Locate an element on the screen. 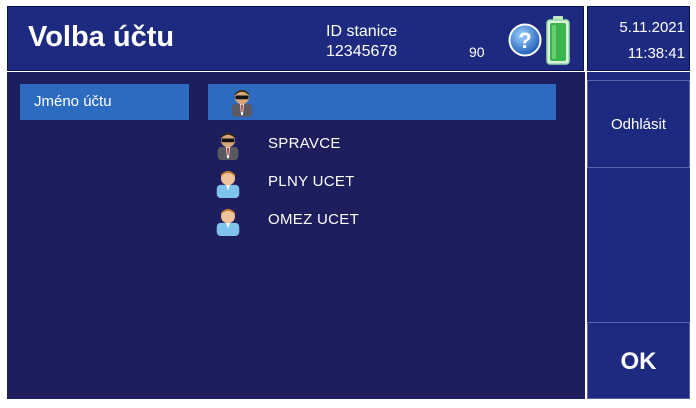  station-id-label: ID stanice is located at coordinates (362, 31).